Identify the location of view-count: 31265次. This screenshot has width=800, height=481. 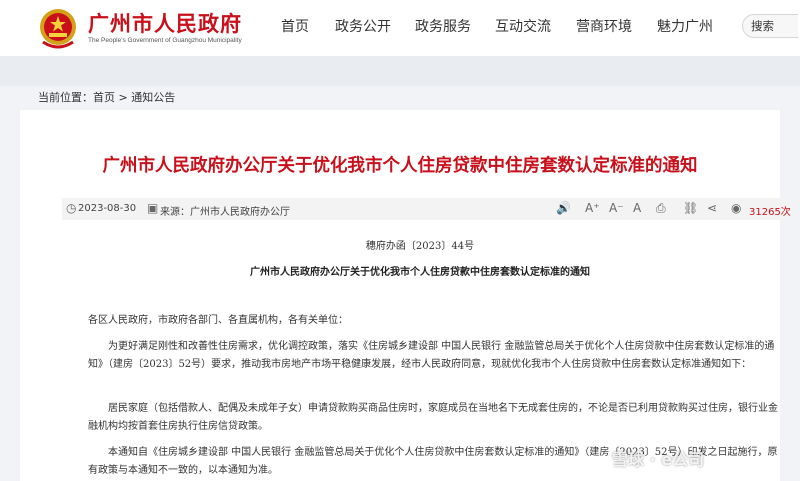
(770, 212).